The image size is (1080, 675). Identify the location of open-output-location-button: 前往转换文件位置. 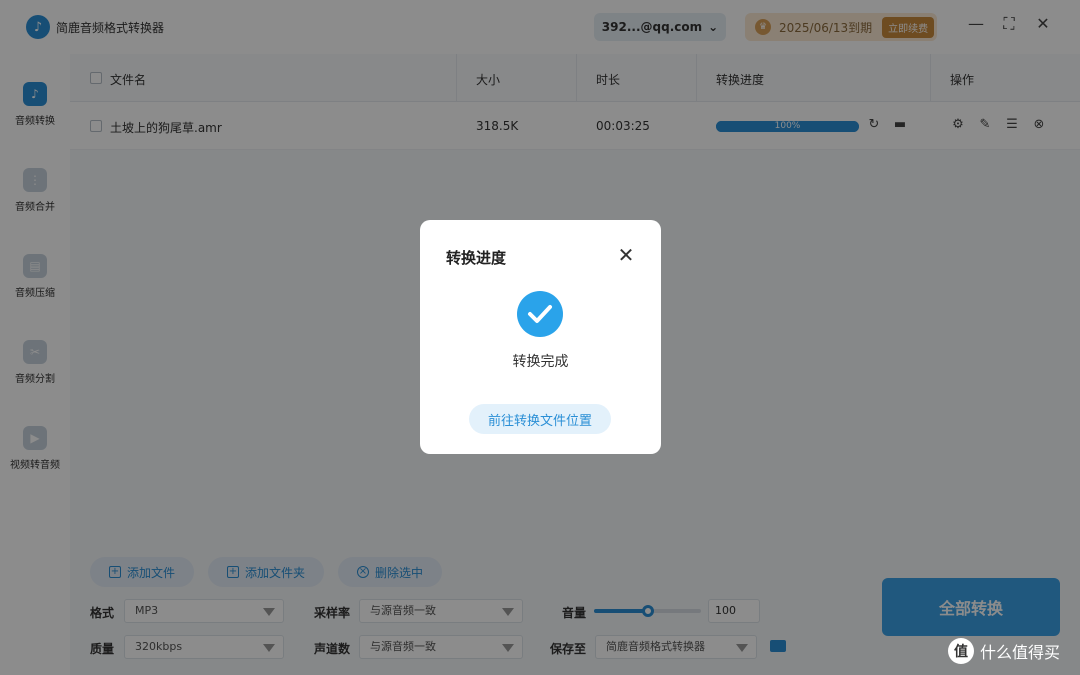
(540, 419).